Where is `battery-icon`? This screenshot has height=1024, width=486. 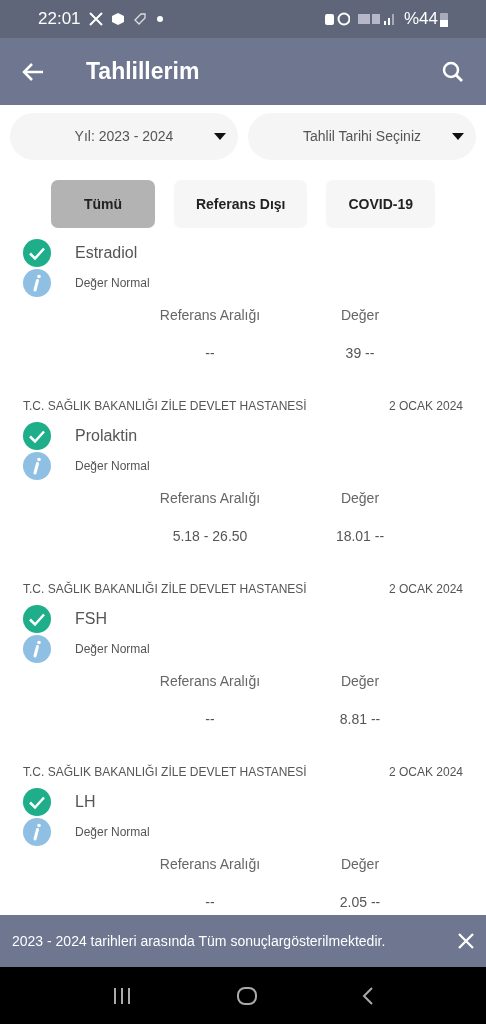 battery-icon is located at coordinates (444, 19).